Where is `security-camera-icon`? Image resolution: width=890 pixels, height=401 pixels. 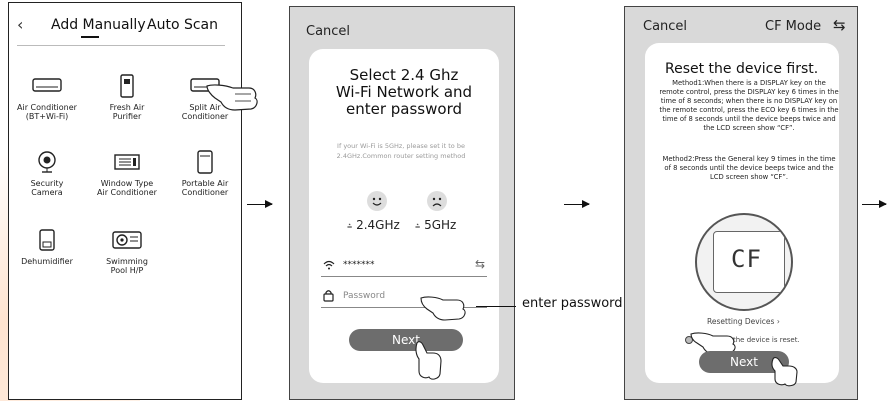
security-camera-icon is located at coordinates (47, 162).